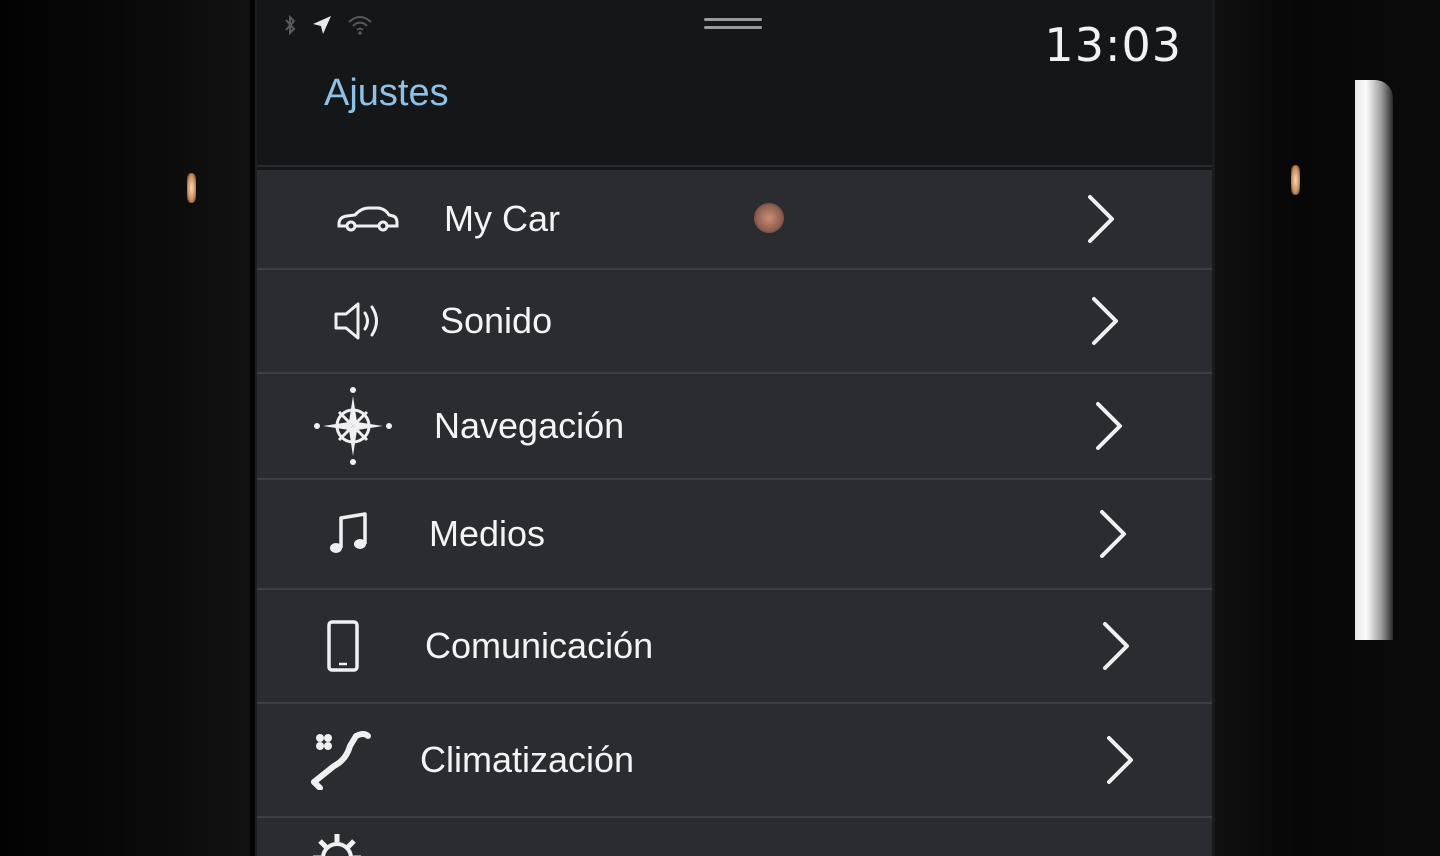 The width and height of the screenshot is (1440, 856). What do you see at coordinates (734, 166) in the screenshot?
I see `title-divider` at bounding box center [734, 166].